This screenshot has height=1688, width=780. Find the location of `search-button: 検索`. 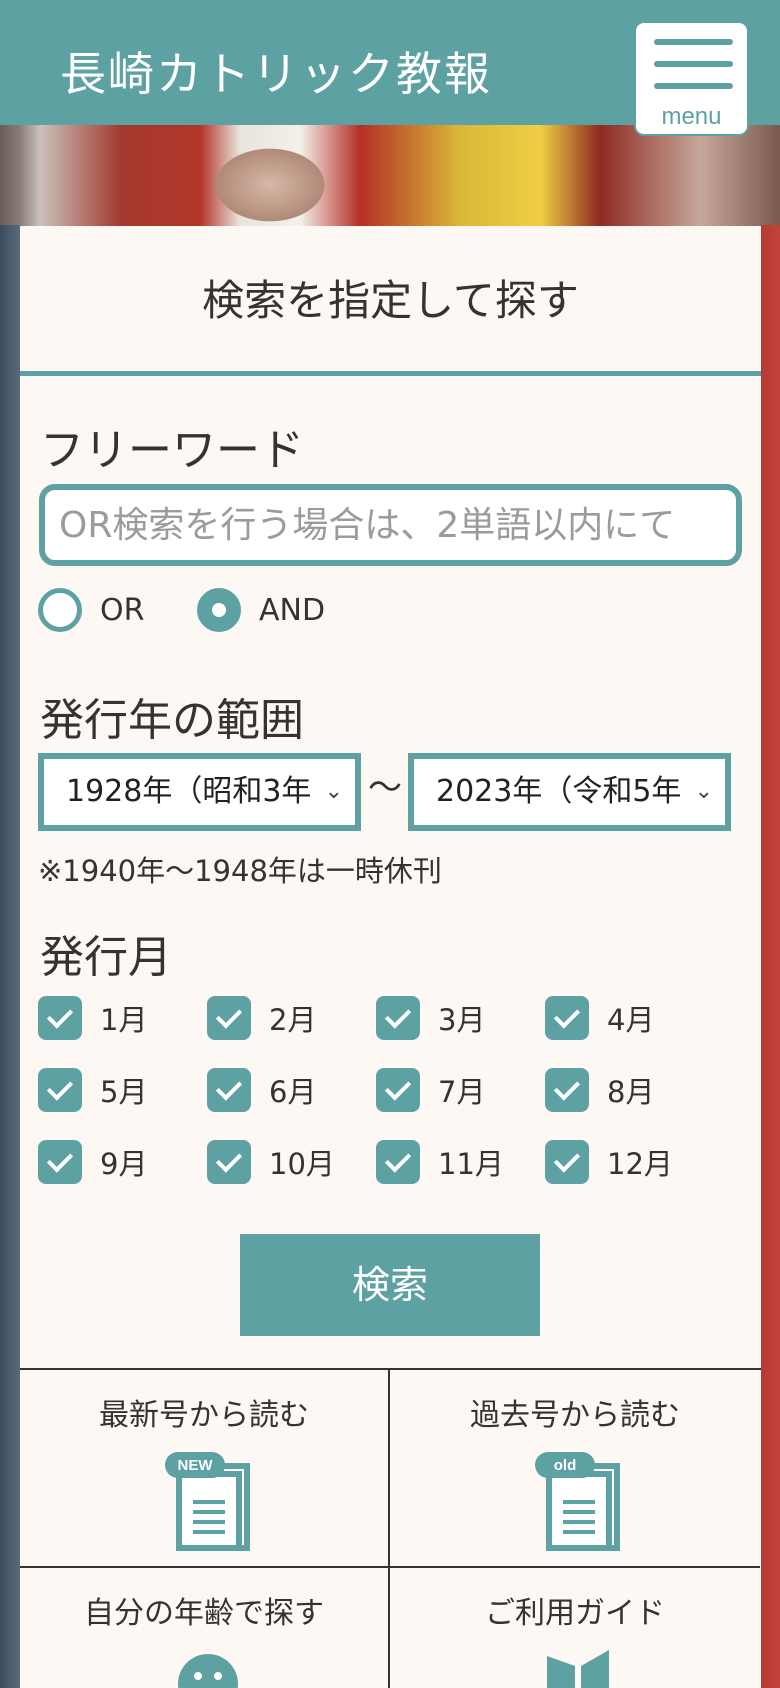

search-button: 検索 is located at coordinates (390, 1285).